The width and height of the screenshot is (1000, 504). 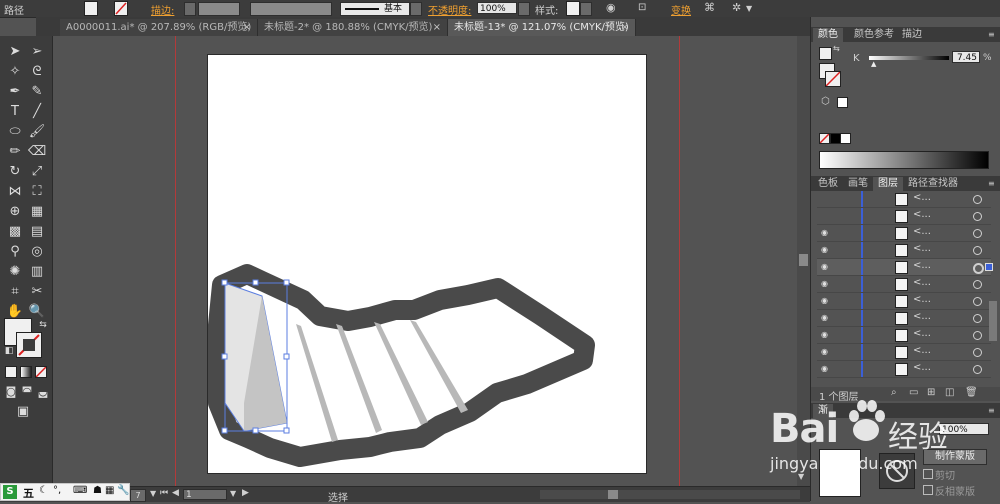 I want to click on out-of-gamut-icon: ⬡, so click(x=825, y=101).